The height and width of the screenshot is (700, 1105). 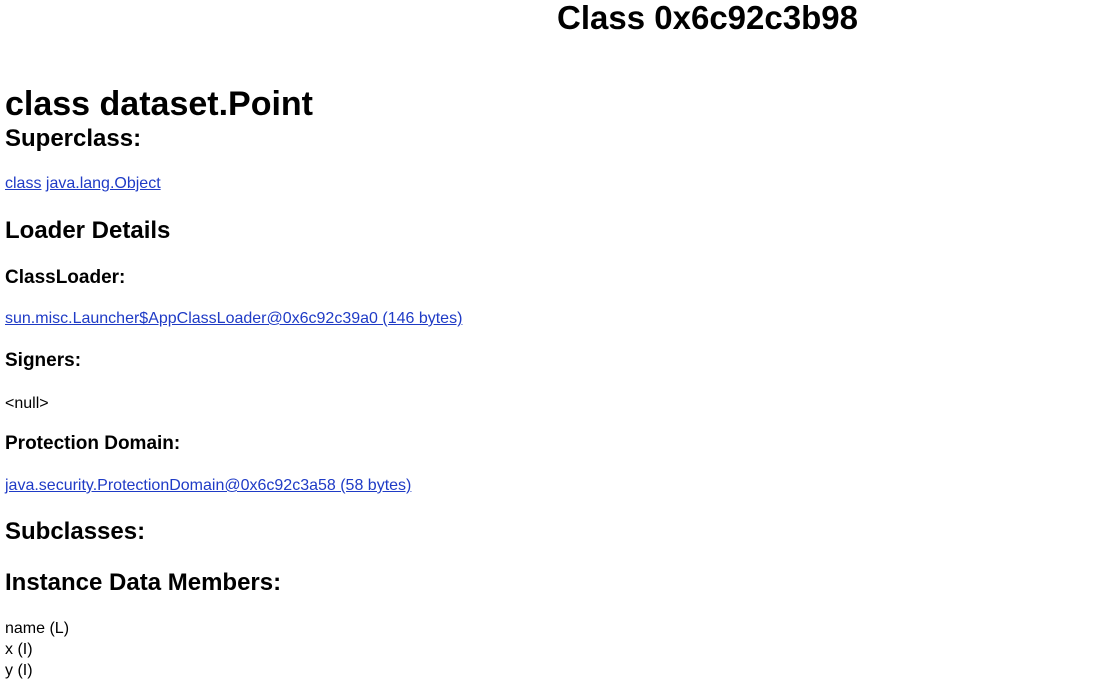 I want to click on superclass-line: class java.lang.Object, so click(x=83, y=183).